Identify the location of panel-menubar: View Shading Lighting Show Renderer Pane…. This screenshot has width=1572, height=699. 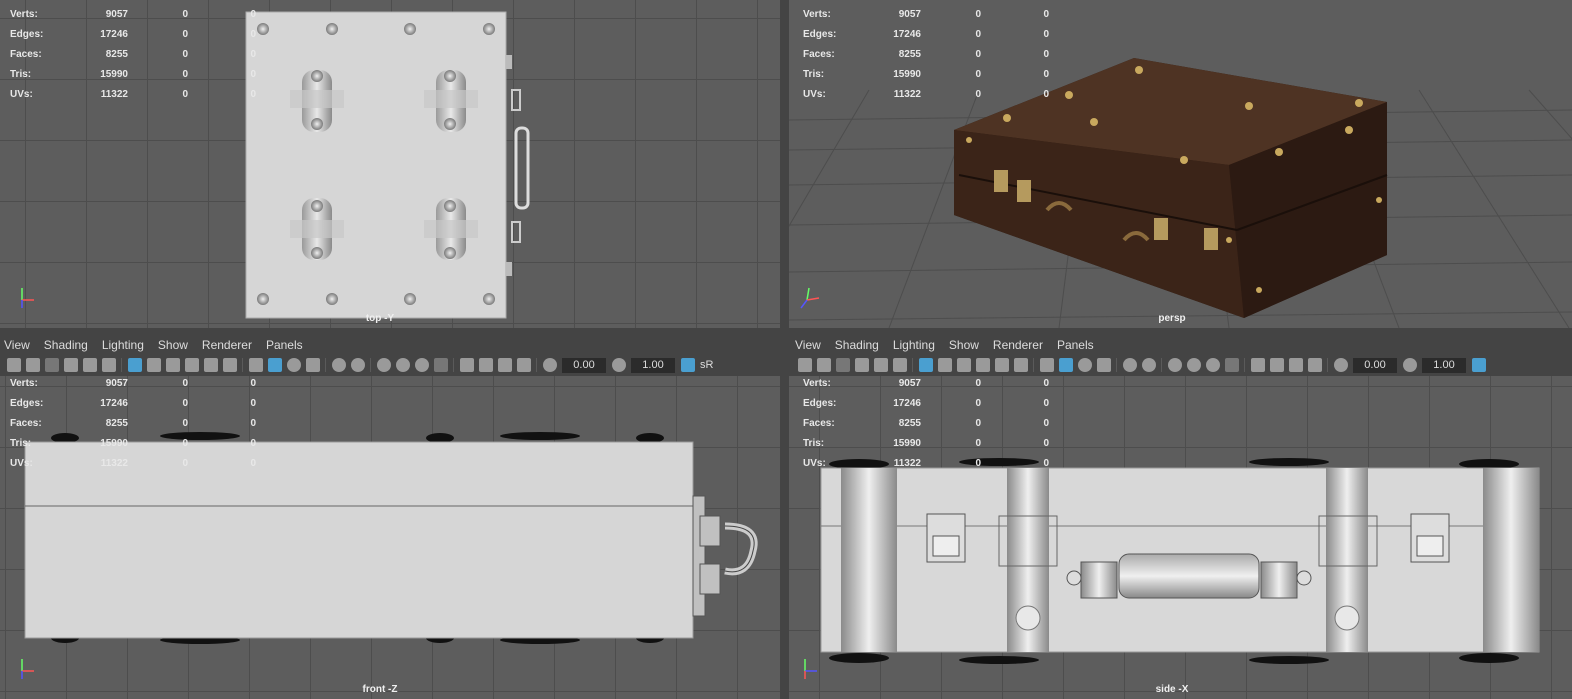
(1183, 345).